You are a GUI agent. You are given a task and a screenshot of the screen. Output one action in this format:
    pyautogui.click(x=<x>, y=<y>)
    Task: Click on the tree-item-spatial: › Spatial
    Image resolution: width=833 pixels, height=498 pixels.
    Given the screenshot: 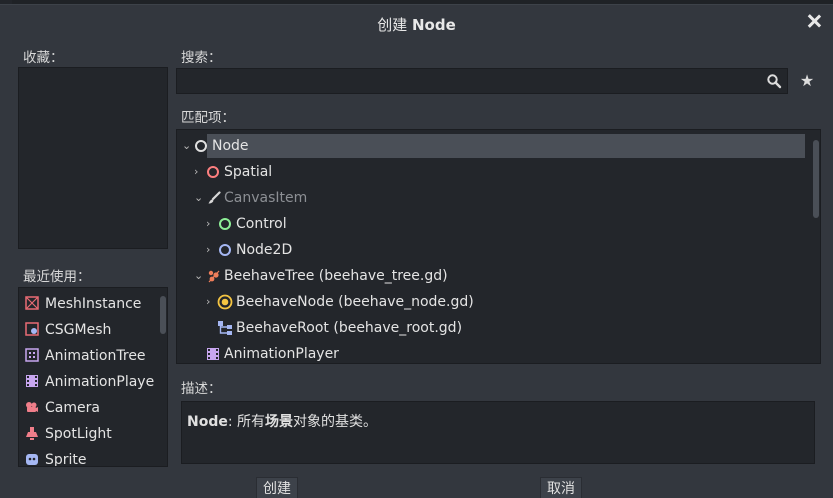 What is the action you would take?
    pyautogui.click(x=492, y=172)
    